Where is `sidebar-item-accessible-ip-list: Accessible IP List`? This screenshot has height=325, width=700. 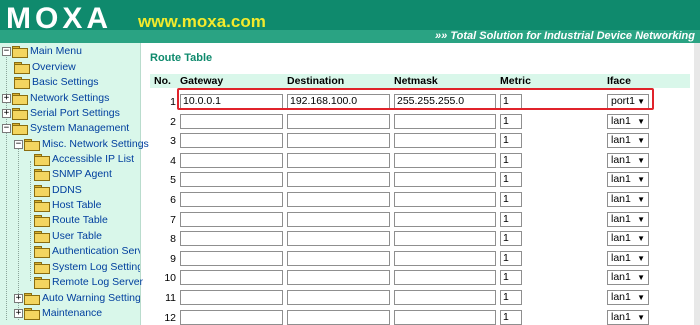
sidebar-item-accessible-ip-list: Accessible IP List is located at coordinates (84, 159).